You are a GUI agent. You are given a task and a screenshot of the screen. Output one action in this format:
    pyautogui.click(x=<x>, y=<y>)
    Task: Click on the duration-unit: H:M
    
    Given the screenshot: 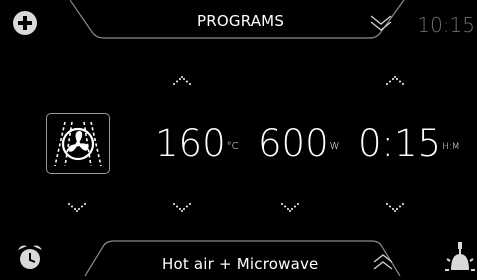 What is the action you would take?
    pyautogui.click(x=451, y=147)
    